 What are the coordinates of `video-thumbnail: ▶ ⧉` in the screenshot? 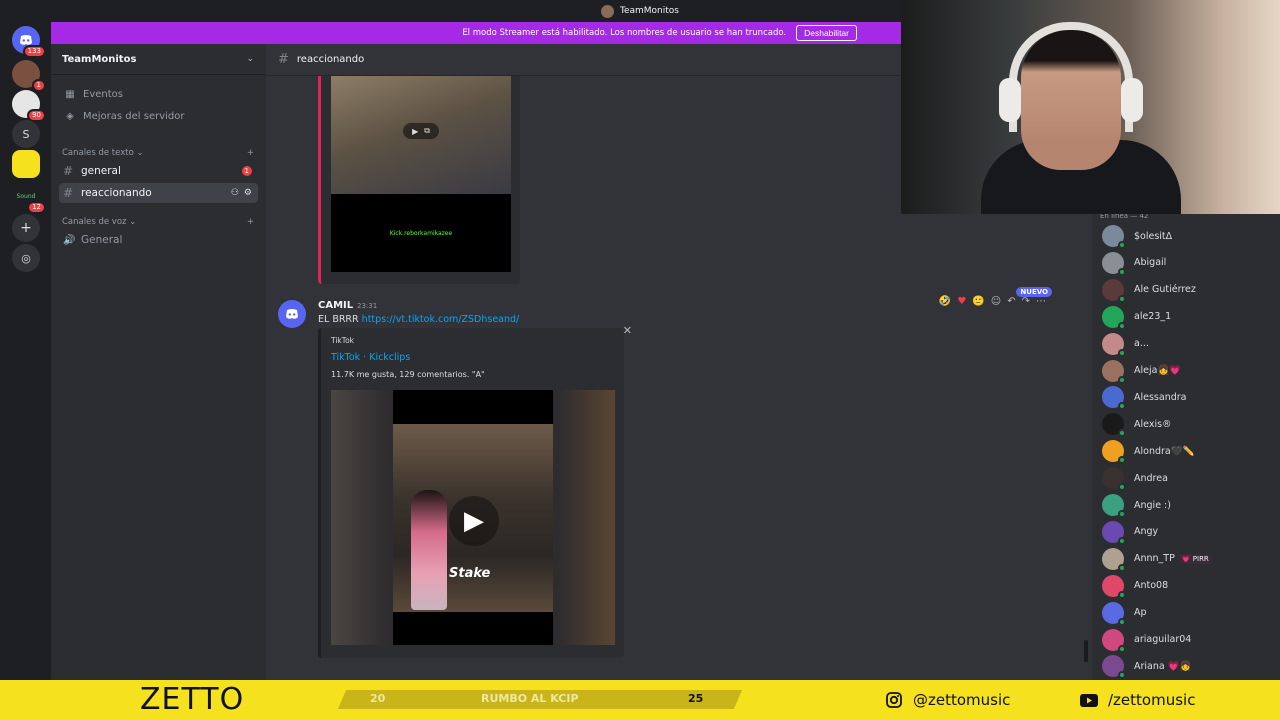 It's located at (421, 135).